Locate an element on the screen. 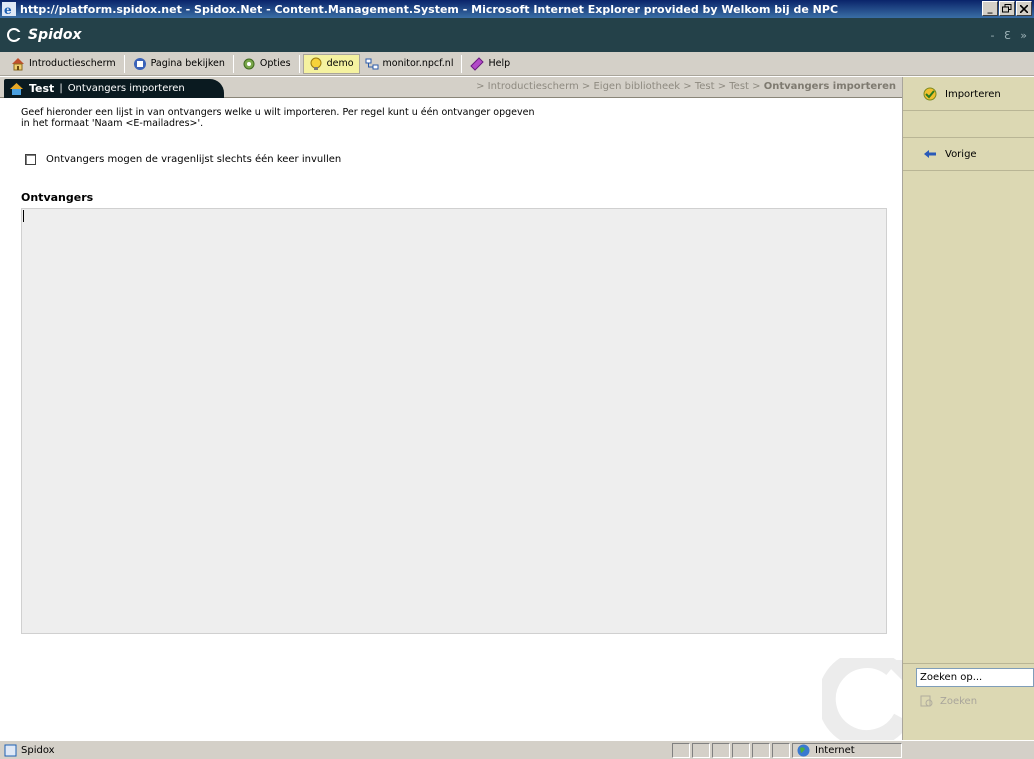 This screenshot has width=1034, height=759. toolbar-introductiescherm: Introductiescherm is located at coordinates (63, 64).